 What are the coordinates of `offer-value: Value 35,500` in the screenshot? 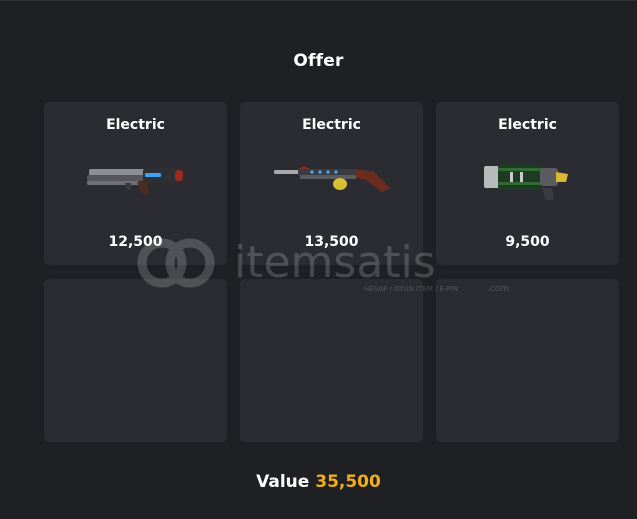 It's located at (318, 482).